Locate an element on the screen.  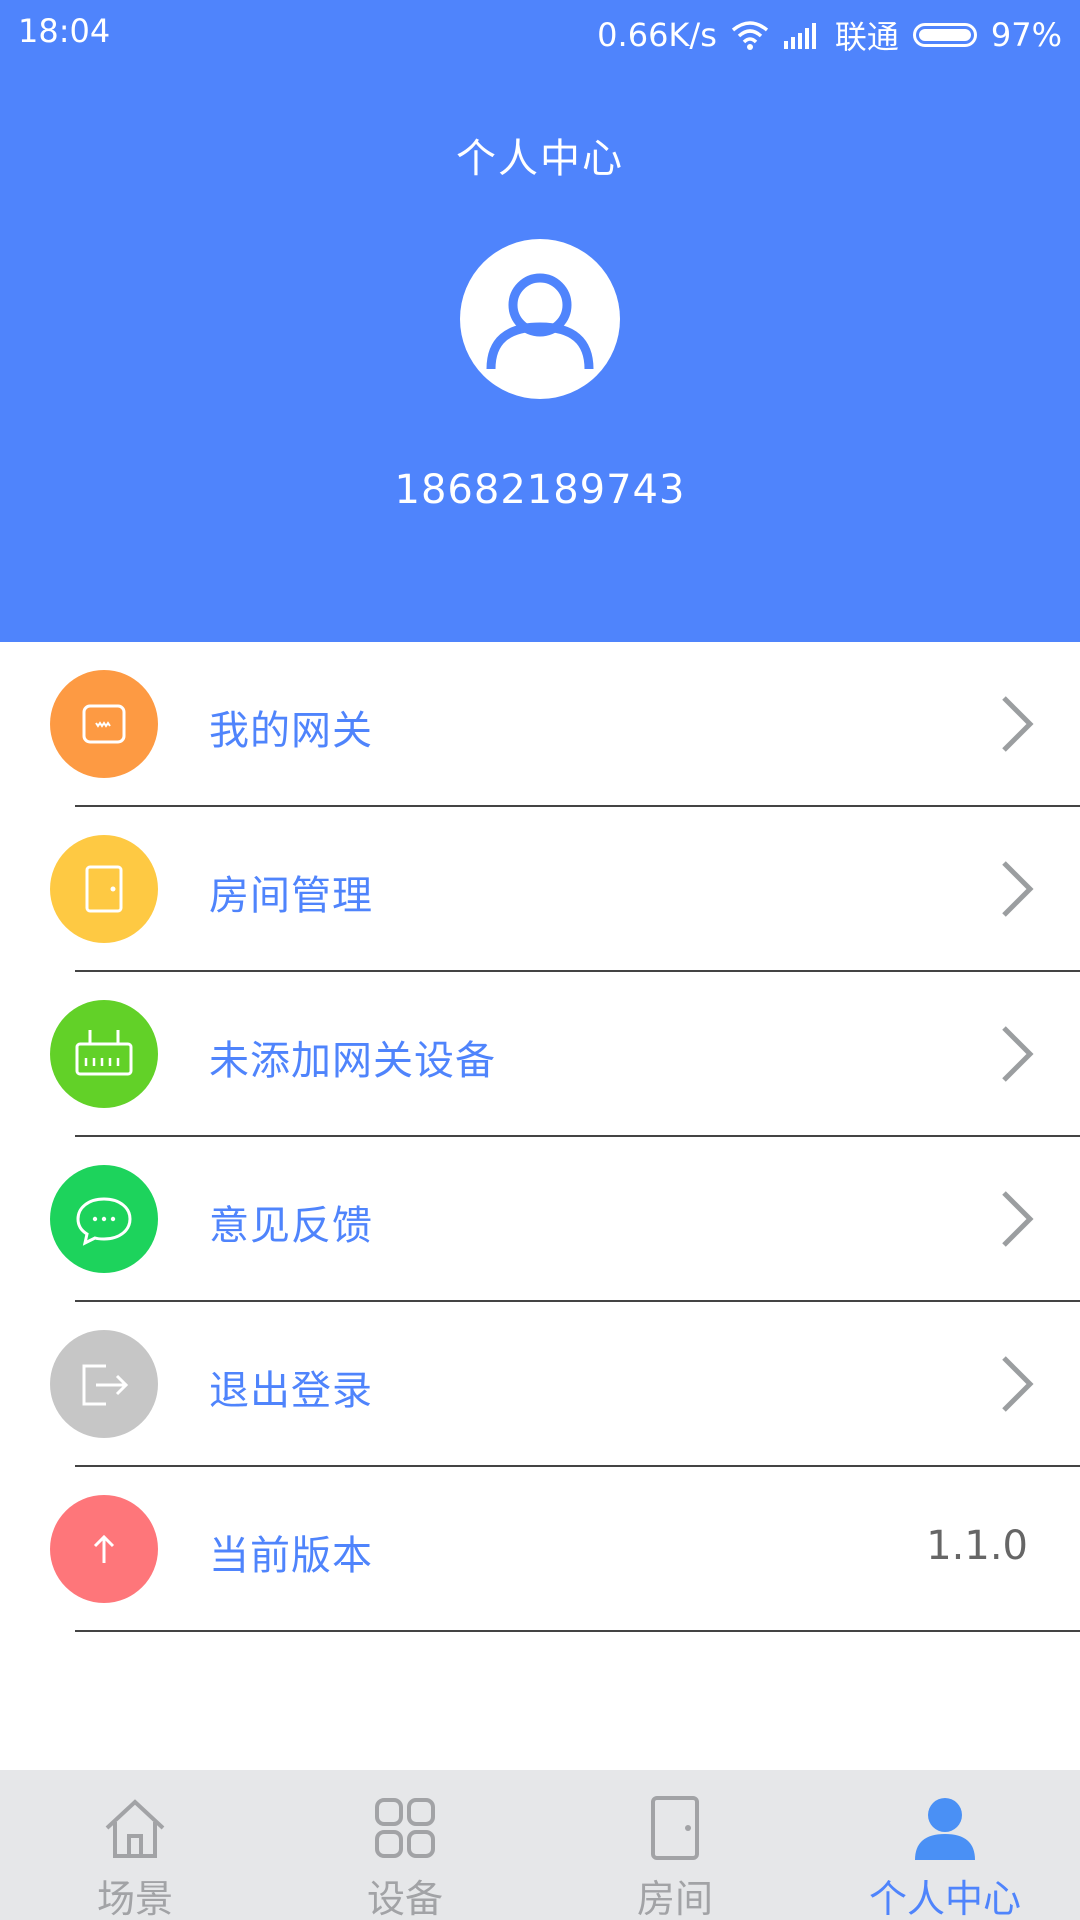
version-value: 1.1.0 is located at coordinates (977, 1546).